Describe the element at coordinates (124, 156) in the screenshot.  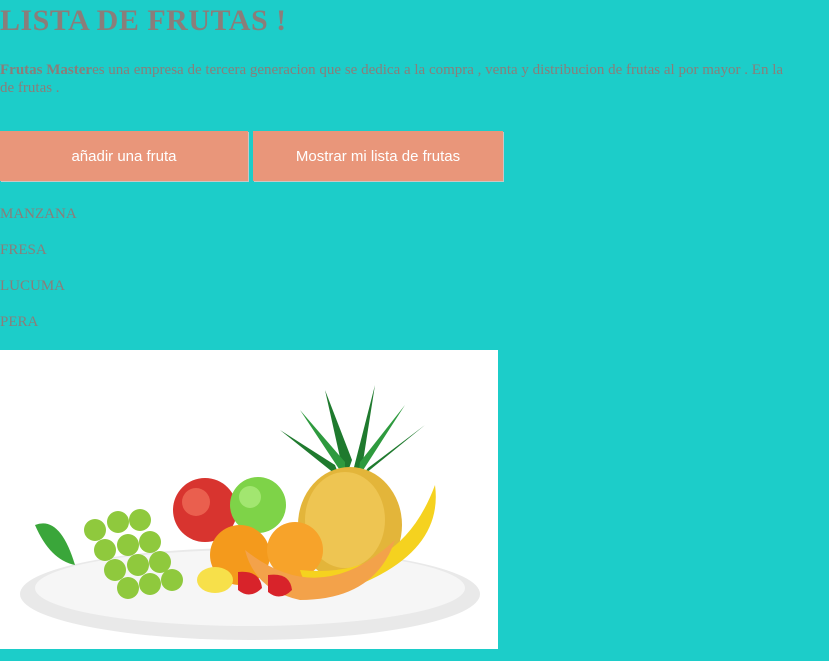
I see `add-fruit-button: añadir una fruta` at that location.